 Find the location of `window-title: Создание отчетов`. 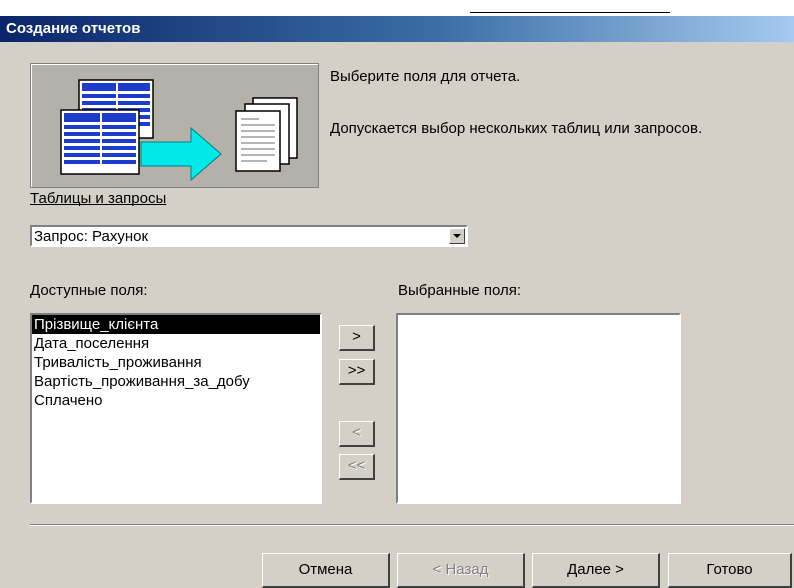

window-title: Создание отчетов is located at coordinates (73, 28).